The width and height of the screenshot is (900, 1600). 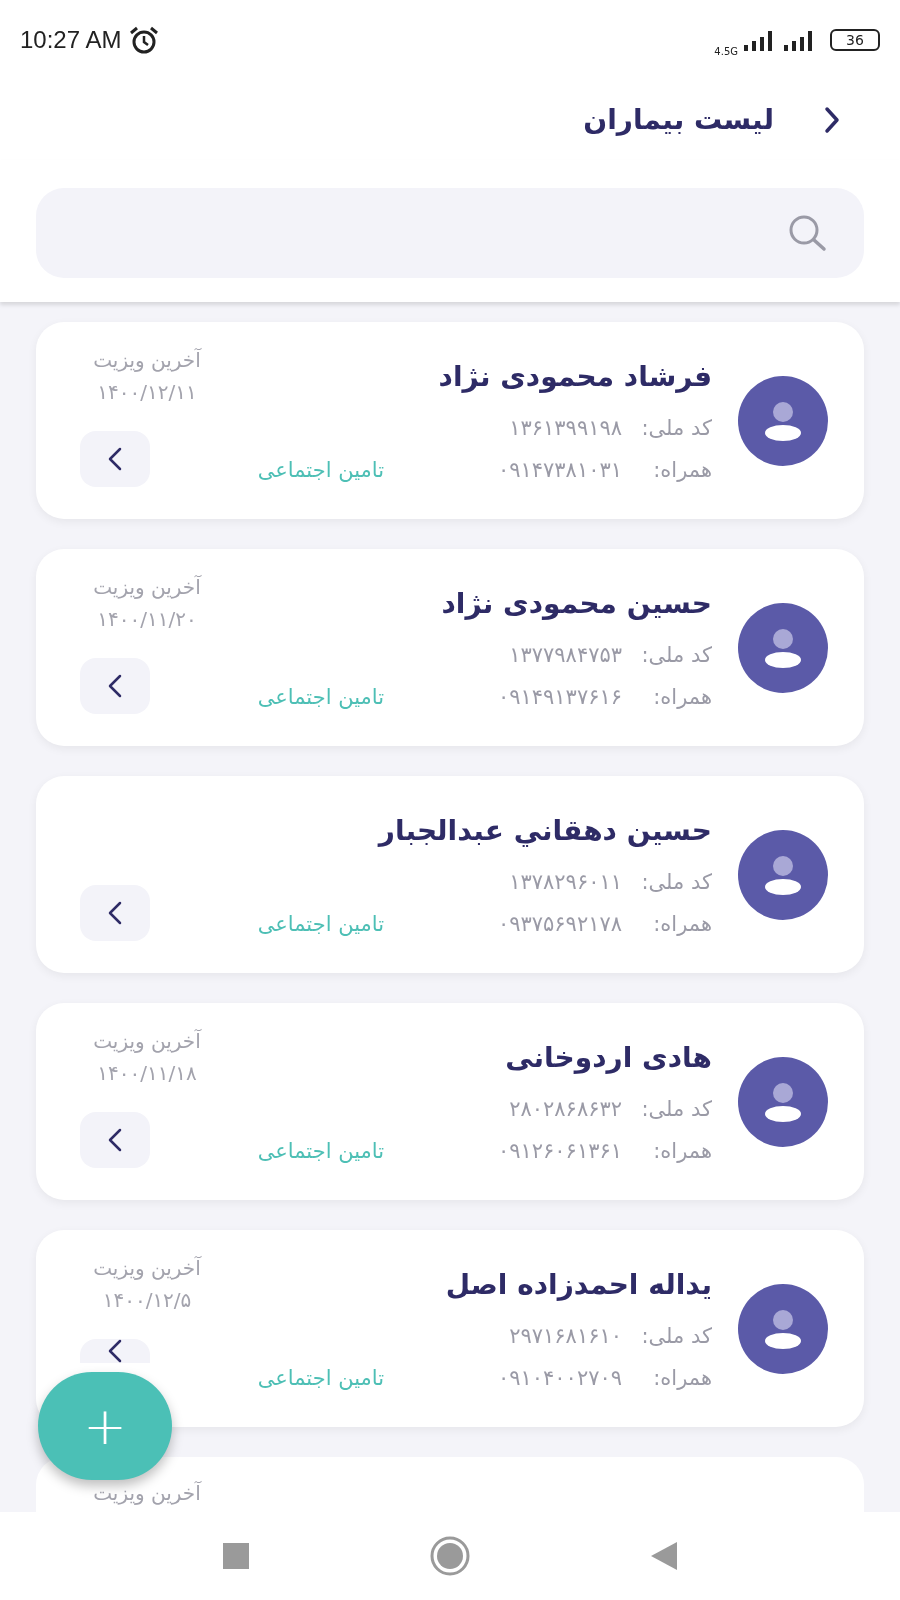 I want to click on patient-name: حسين دهقاني عبدالجبار, so click(x=544, y=831).